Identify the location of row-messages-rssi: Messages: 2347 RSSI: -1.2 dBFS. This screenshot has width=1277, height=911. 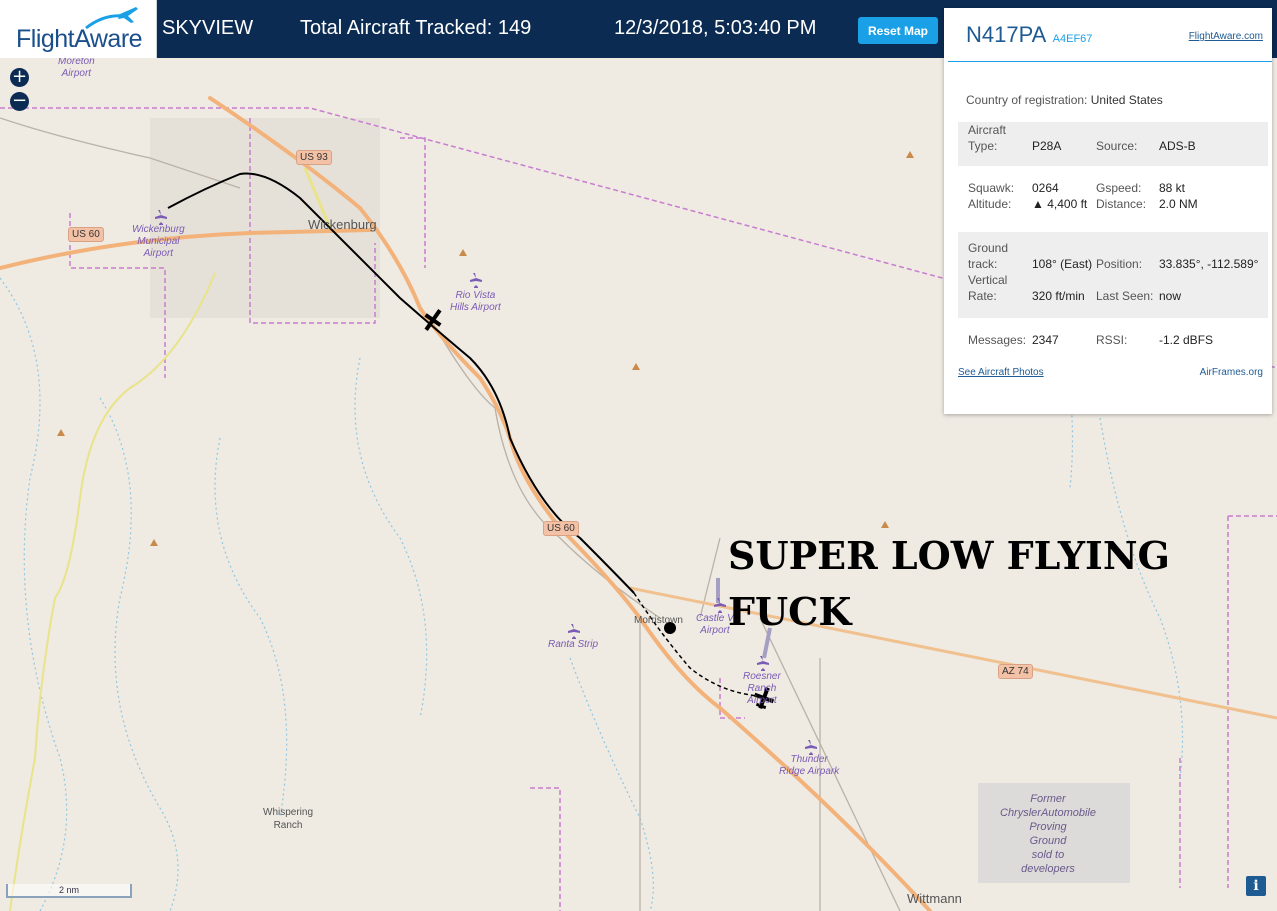
(1113, 342).